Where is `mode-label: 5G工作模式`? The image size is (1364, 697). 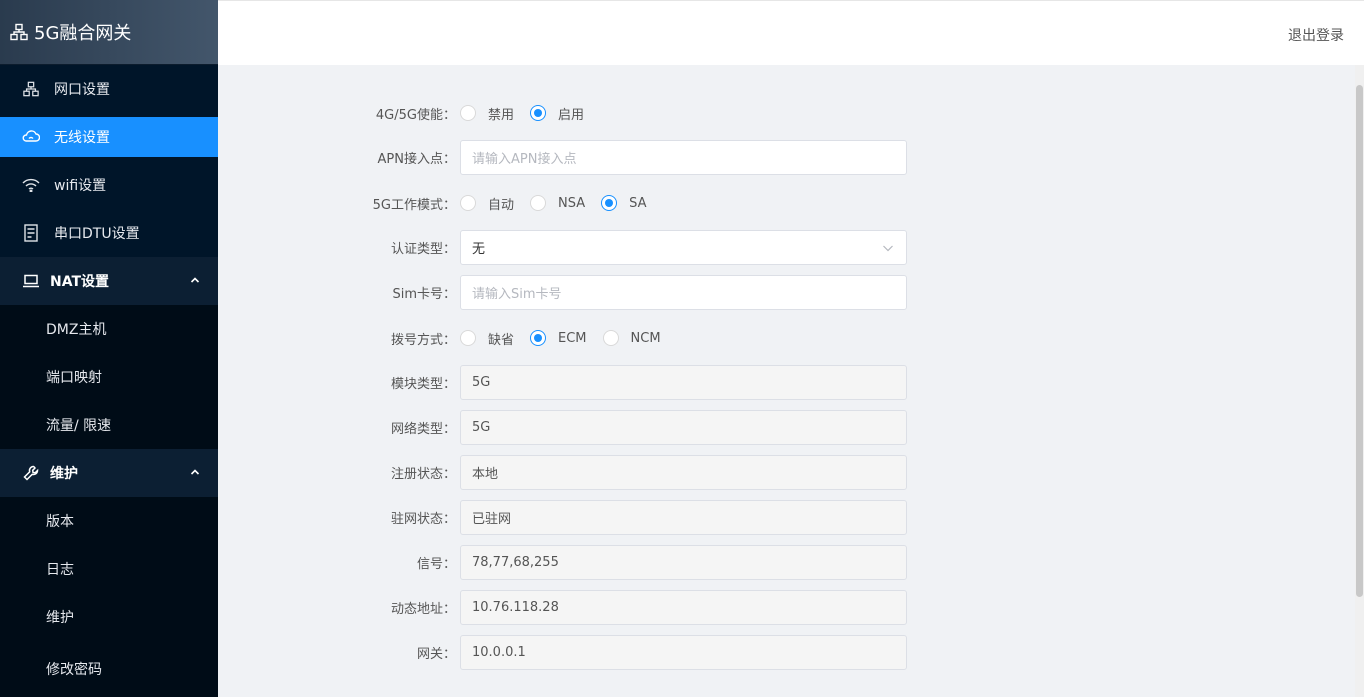
mode-label: 5G工作模式 is located at coordinates (338, 203).